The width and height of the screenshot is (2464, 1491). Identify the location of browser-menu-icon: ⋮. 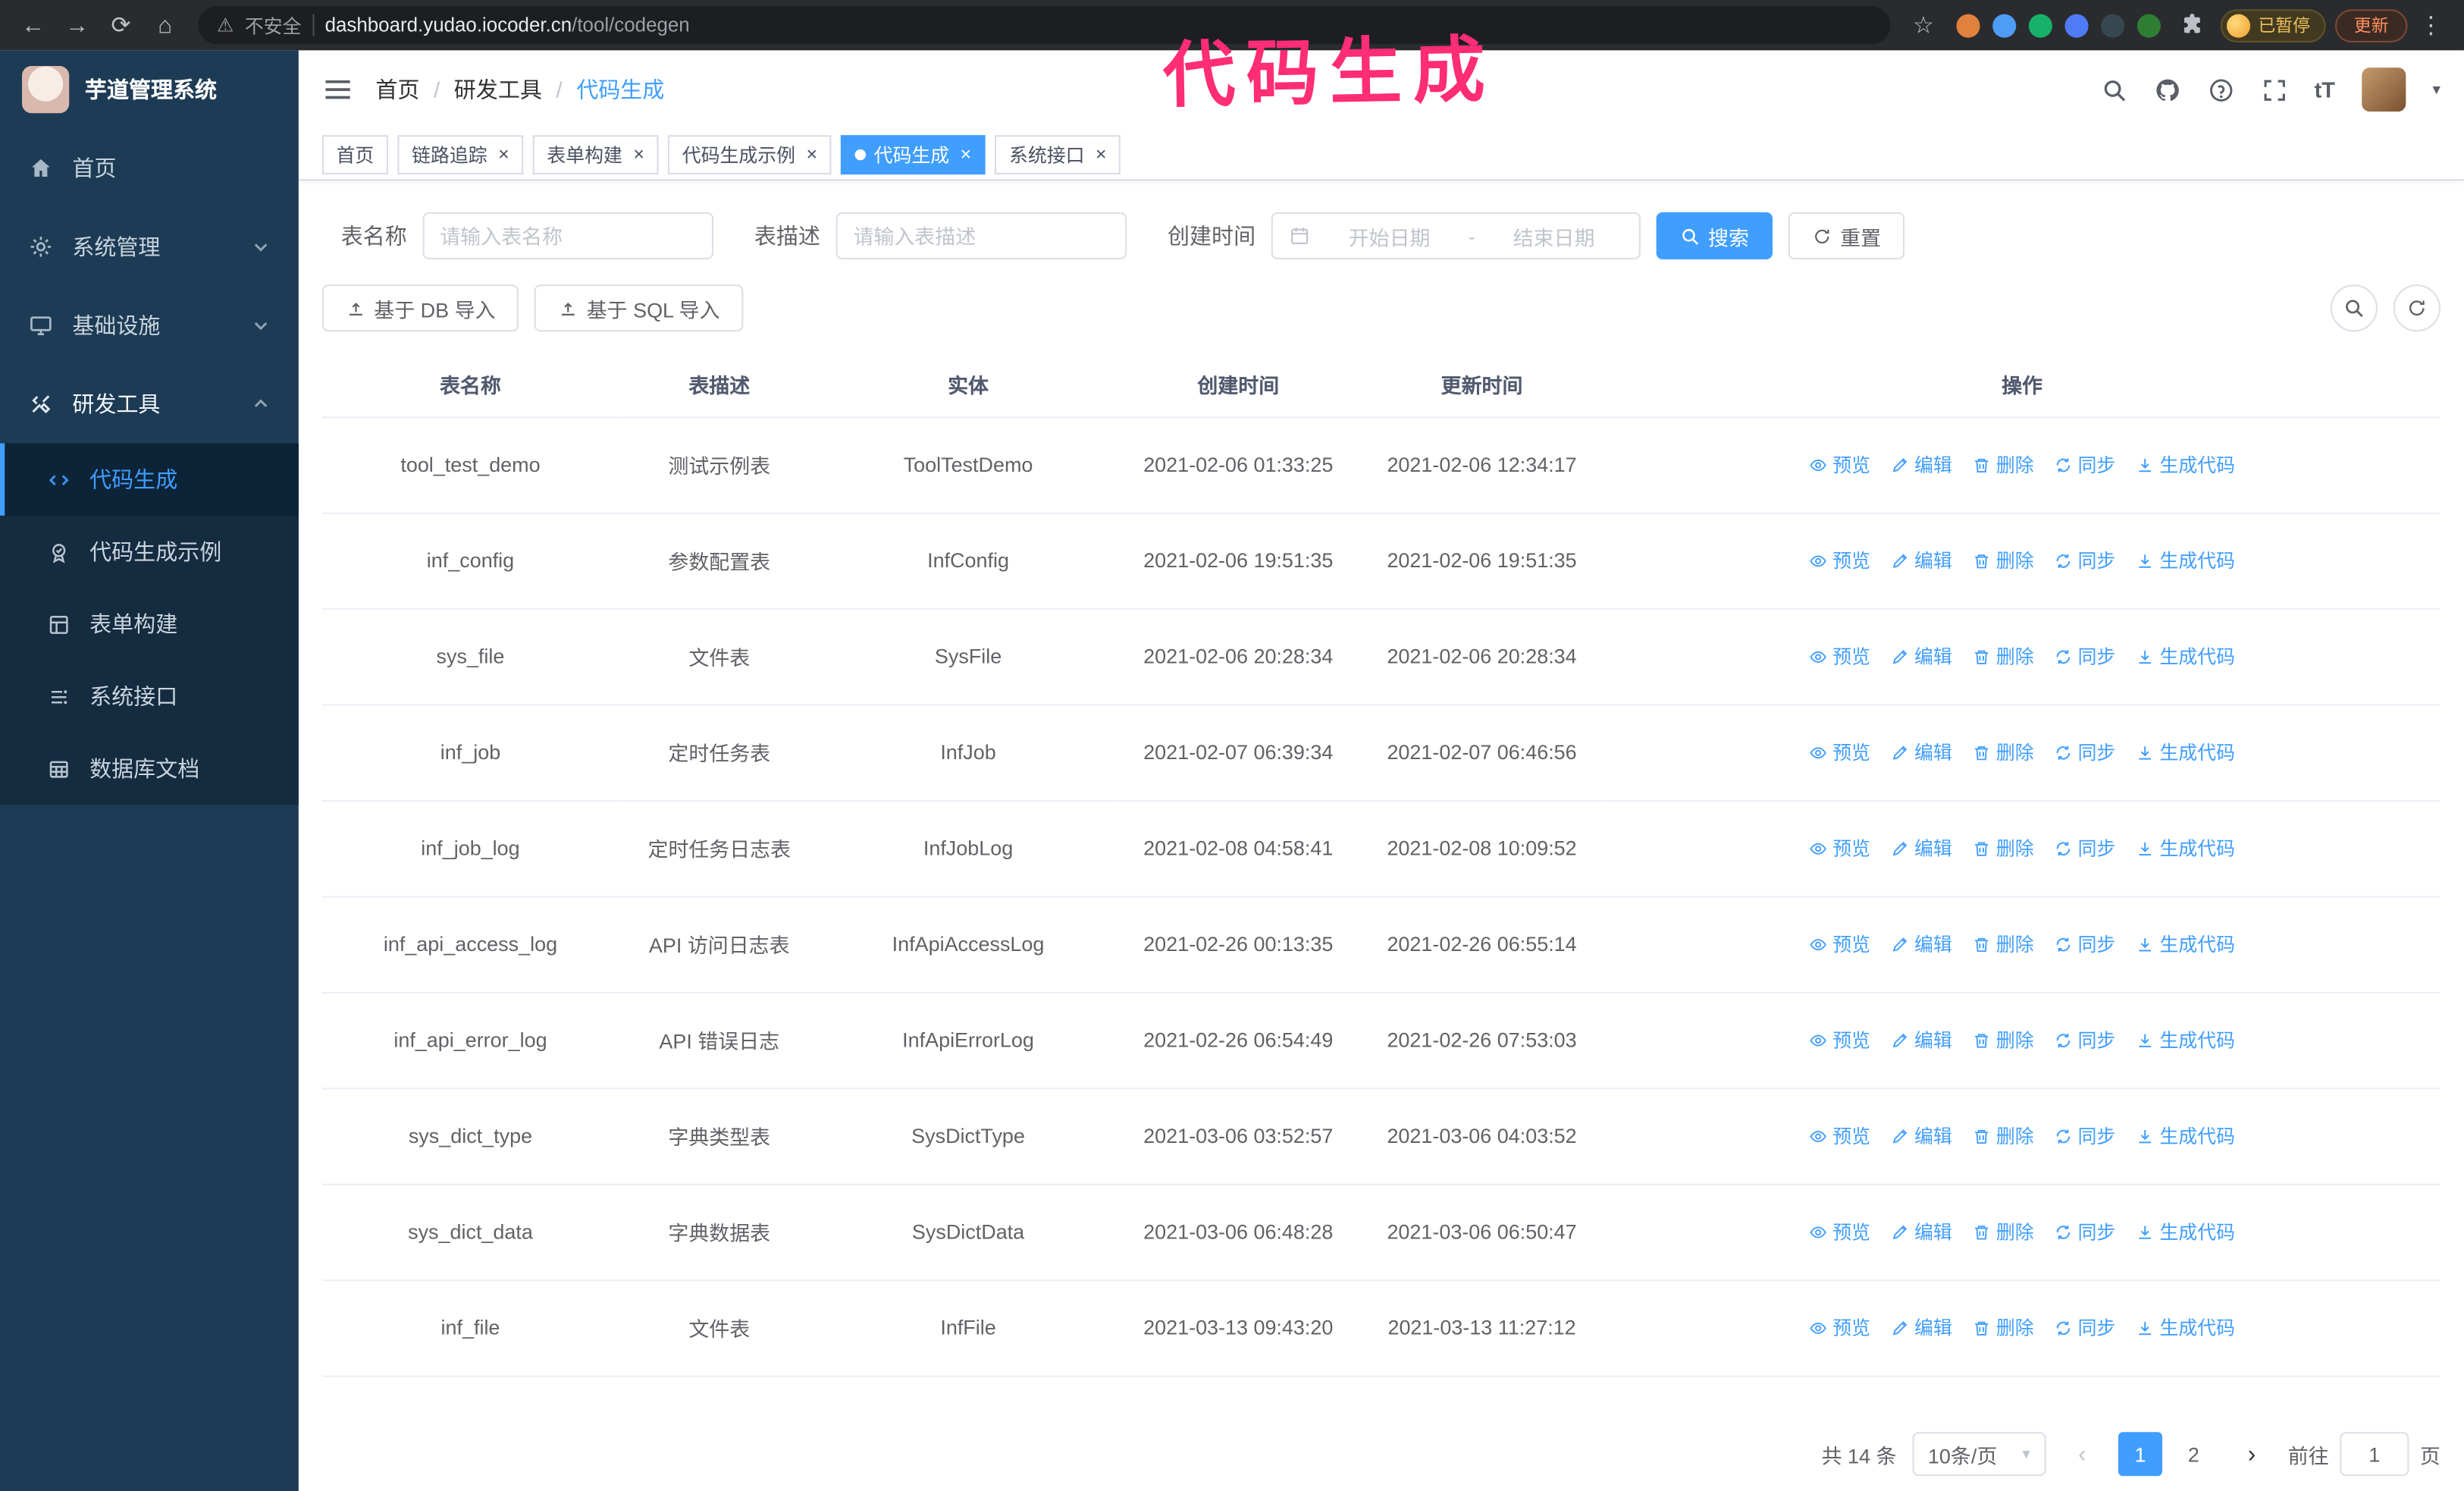
(2431, 25).